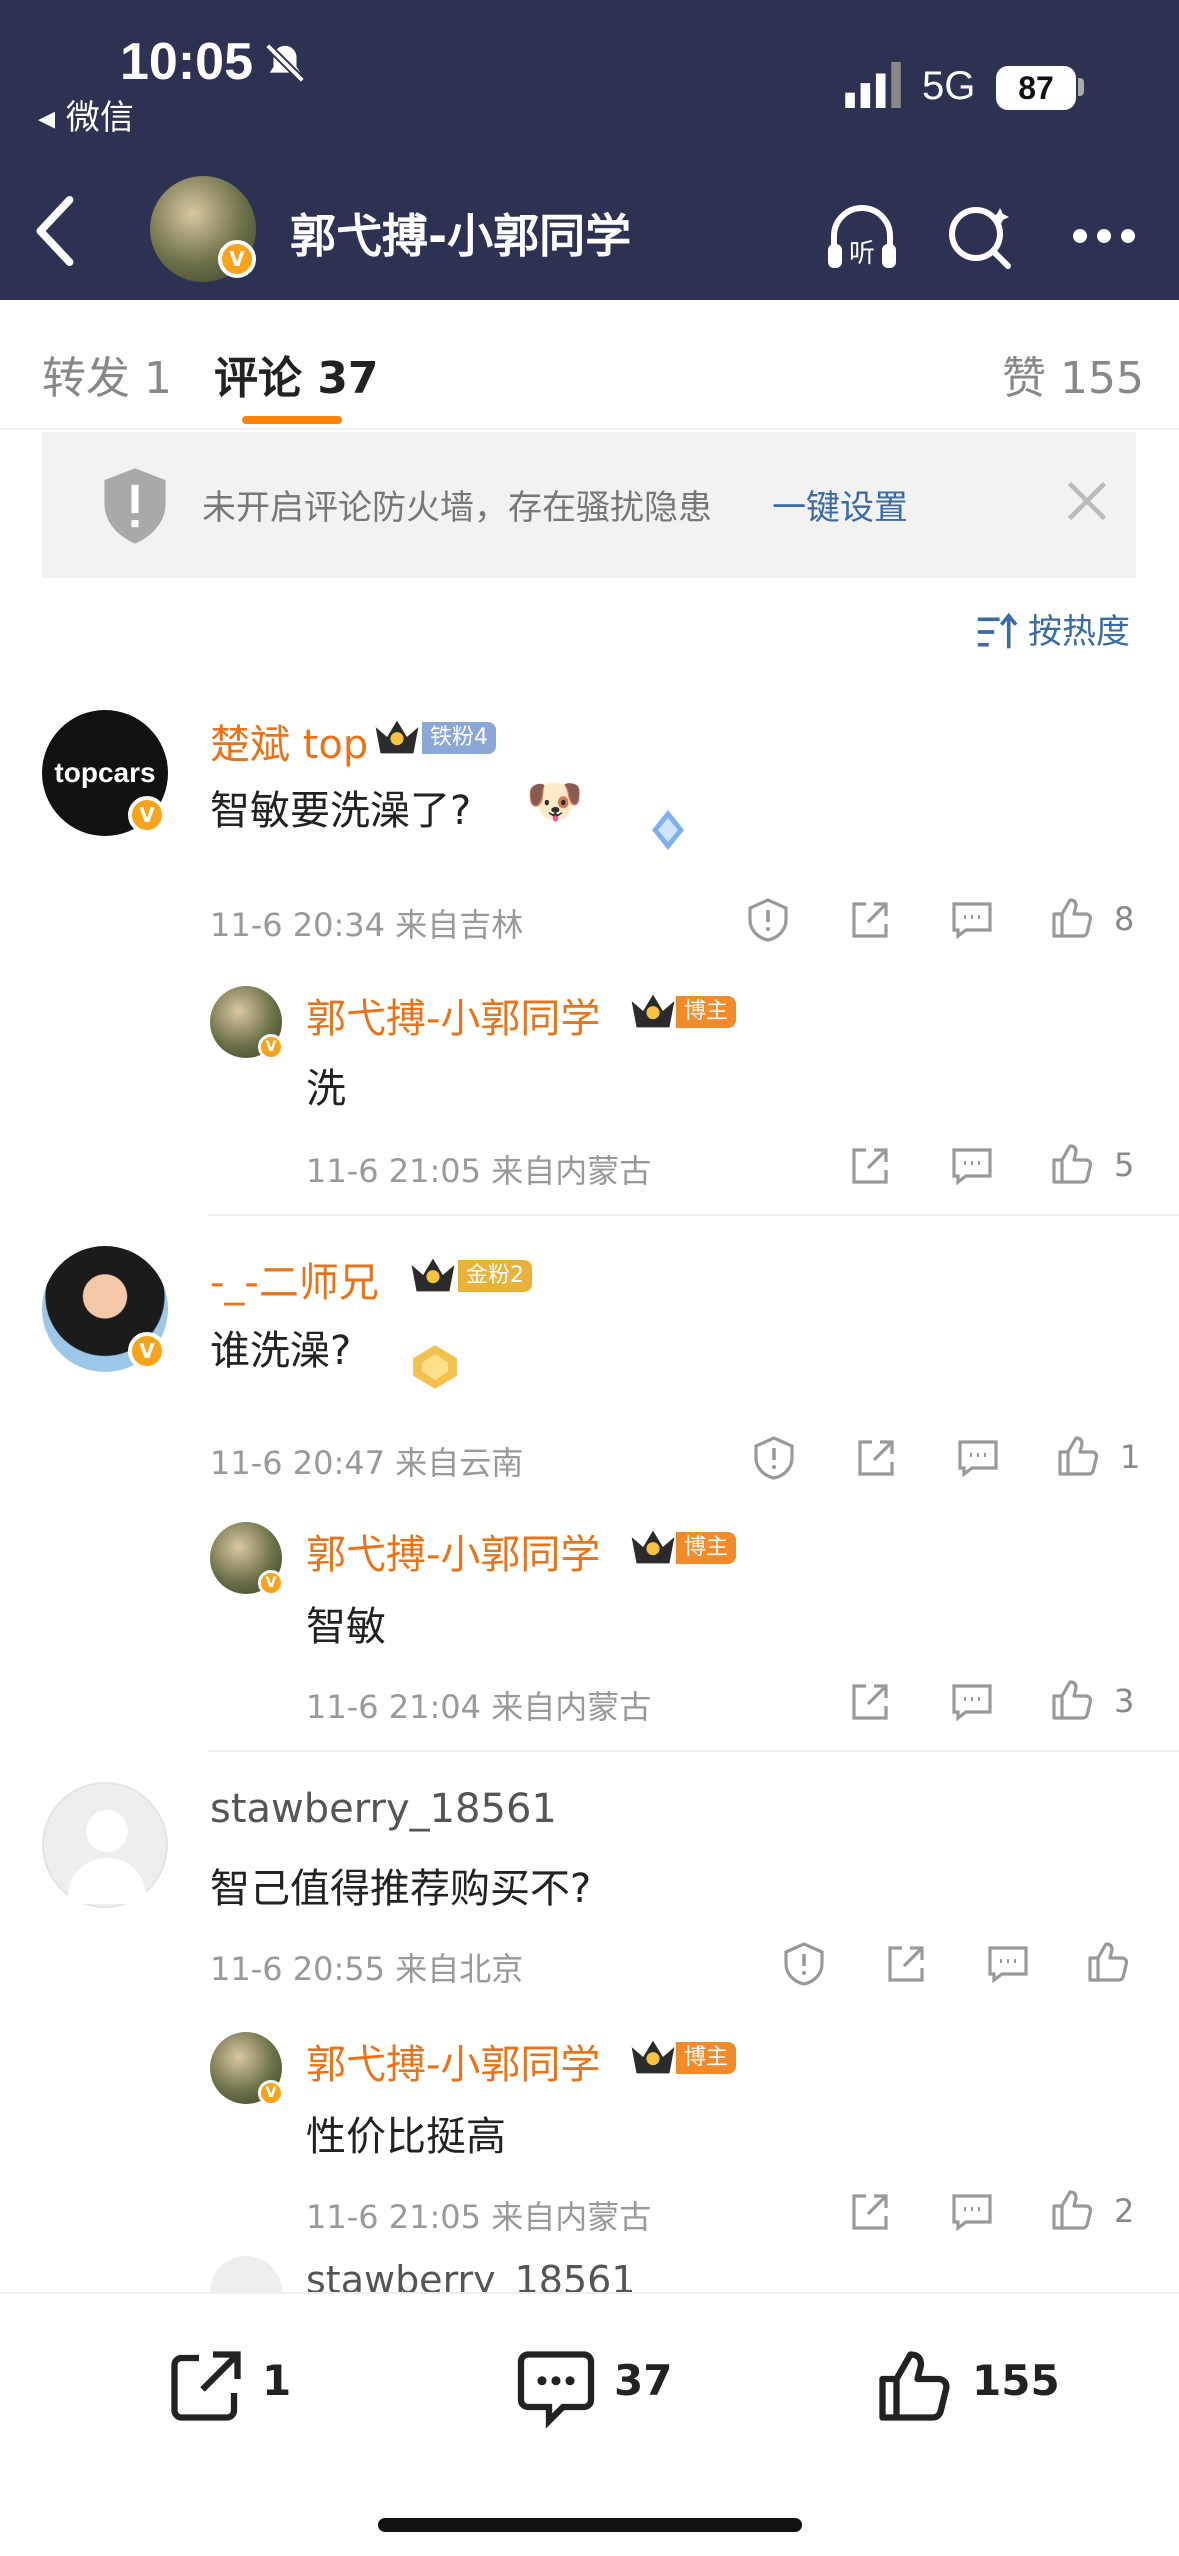 This screenshot has height=2556, width=1179. I want to click on diamond-decoration-icon, so click(668, 830).